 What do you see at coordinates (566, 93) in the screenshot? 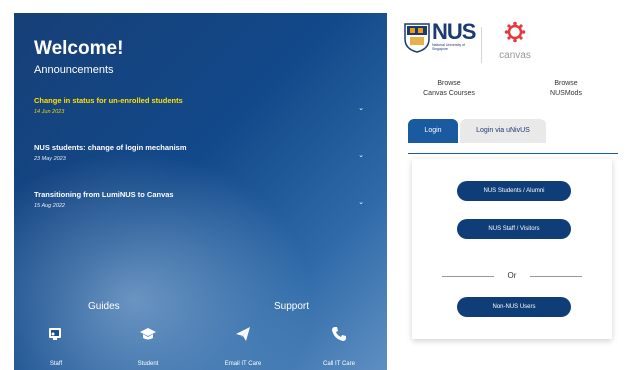
I see `browse-target: NUSMods` at bounding box center [566, 93].